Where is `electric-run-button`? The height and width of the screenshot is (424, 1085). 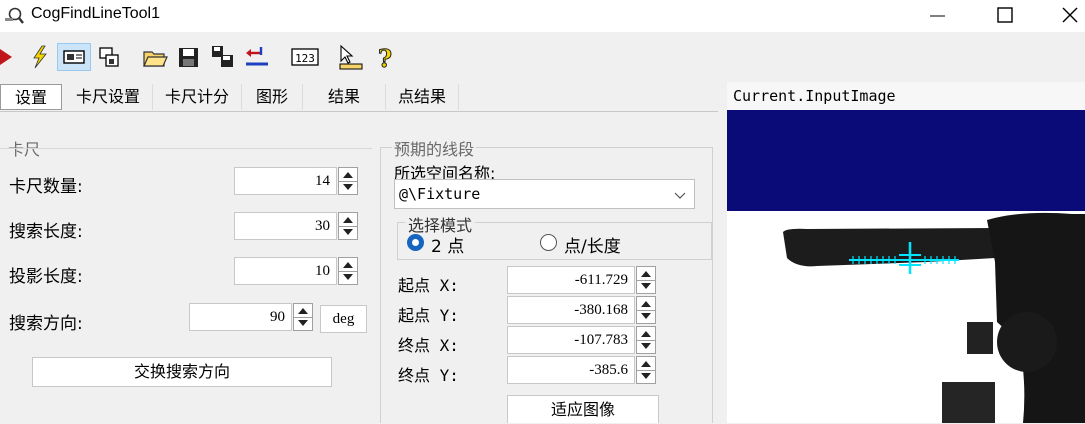
electric-run-button is located at coordinates (40, 57).